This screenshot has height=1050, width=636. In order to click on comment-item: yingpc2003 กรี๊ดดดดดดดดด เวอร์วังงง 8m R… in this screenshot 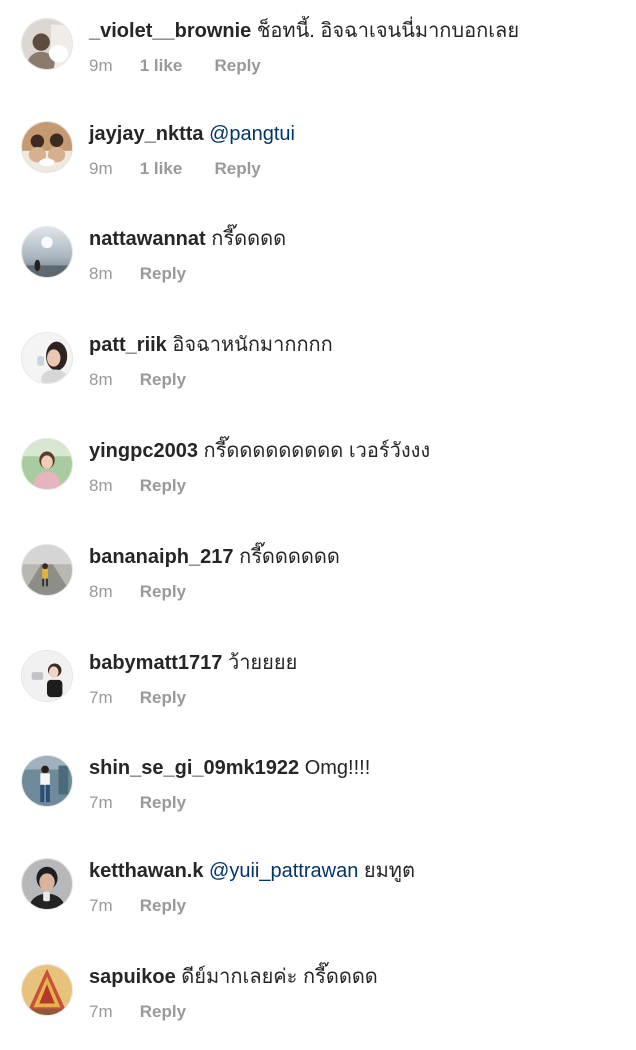, I will do `click(318, 471)`.